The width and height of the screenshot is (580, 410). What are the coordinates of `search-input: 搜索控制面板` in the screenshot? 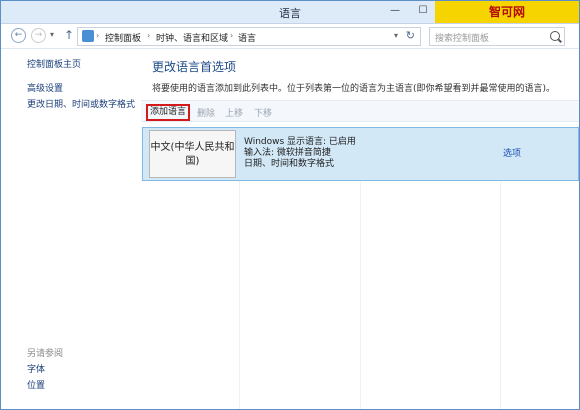 It's located at (497, 36).